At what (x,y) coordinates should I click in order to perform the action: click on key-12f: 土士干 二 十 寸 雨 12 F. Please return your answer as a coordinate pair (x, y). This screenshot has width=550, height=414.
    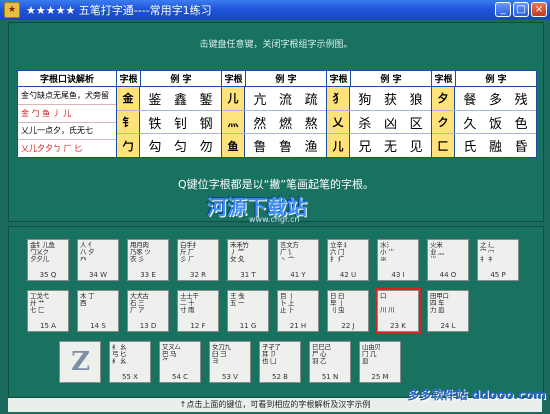
    Looking at the image, I should click on (198, 311).